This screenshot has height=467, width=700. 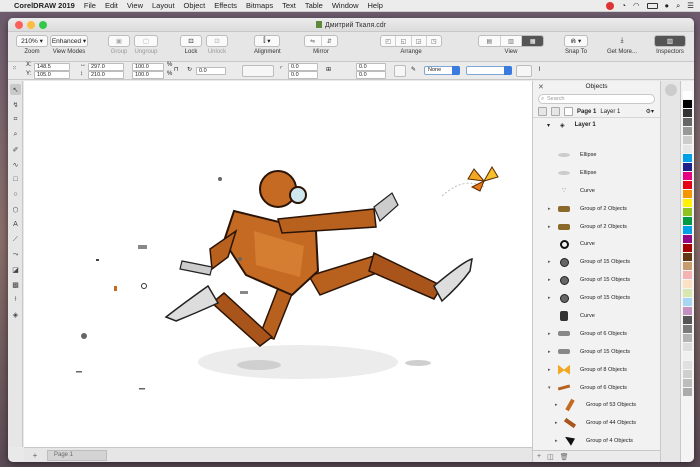 What do you see at coordinates (15, 224) in the screenshot?
I see `text-tool-icon: A` at bounding box center [15, 224].